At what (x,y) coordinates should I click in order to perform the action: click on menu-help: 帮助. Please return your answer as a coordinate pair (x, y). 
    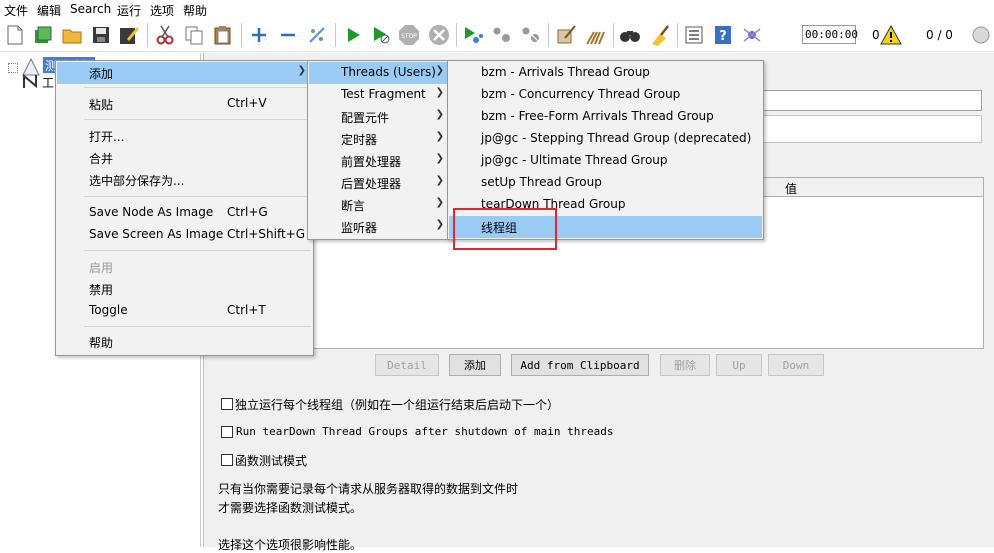
    Looking at the image, I should click on (195, 10).